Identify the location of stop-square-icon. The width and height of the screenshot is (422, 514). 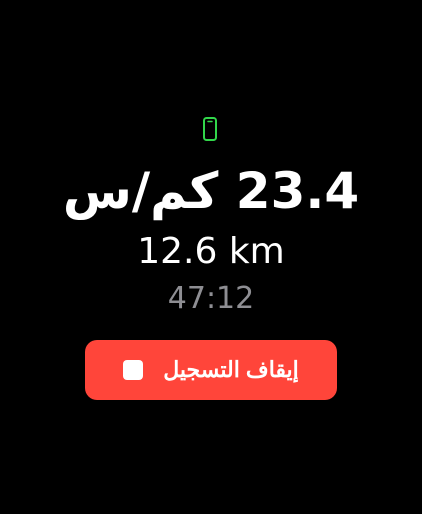
(133, 370).